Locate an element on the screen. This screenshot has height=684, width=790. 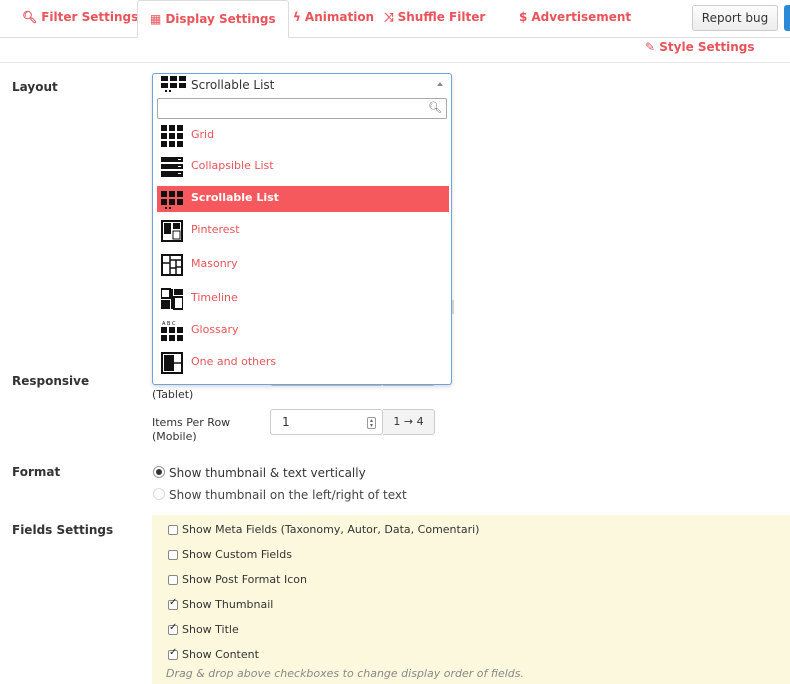
content-checkbox is located at coordinates (173, 653).